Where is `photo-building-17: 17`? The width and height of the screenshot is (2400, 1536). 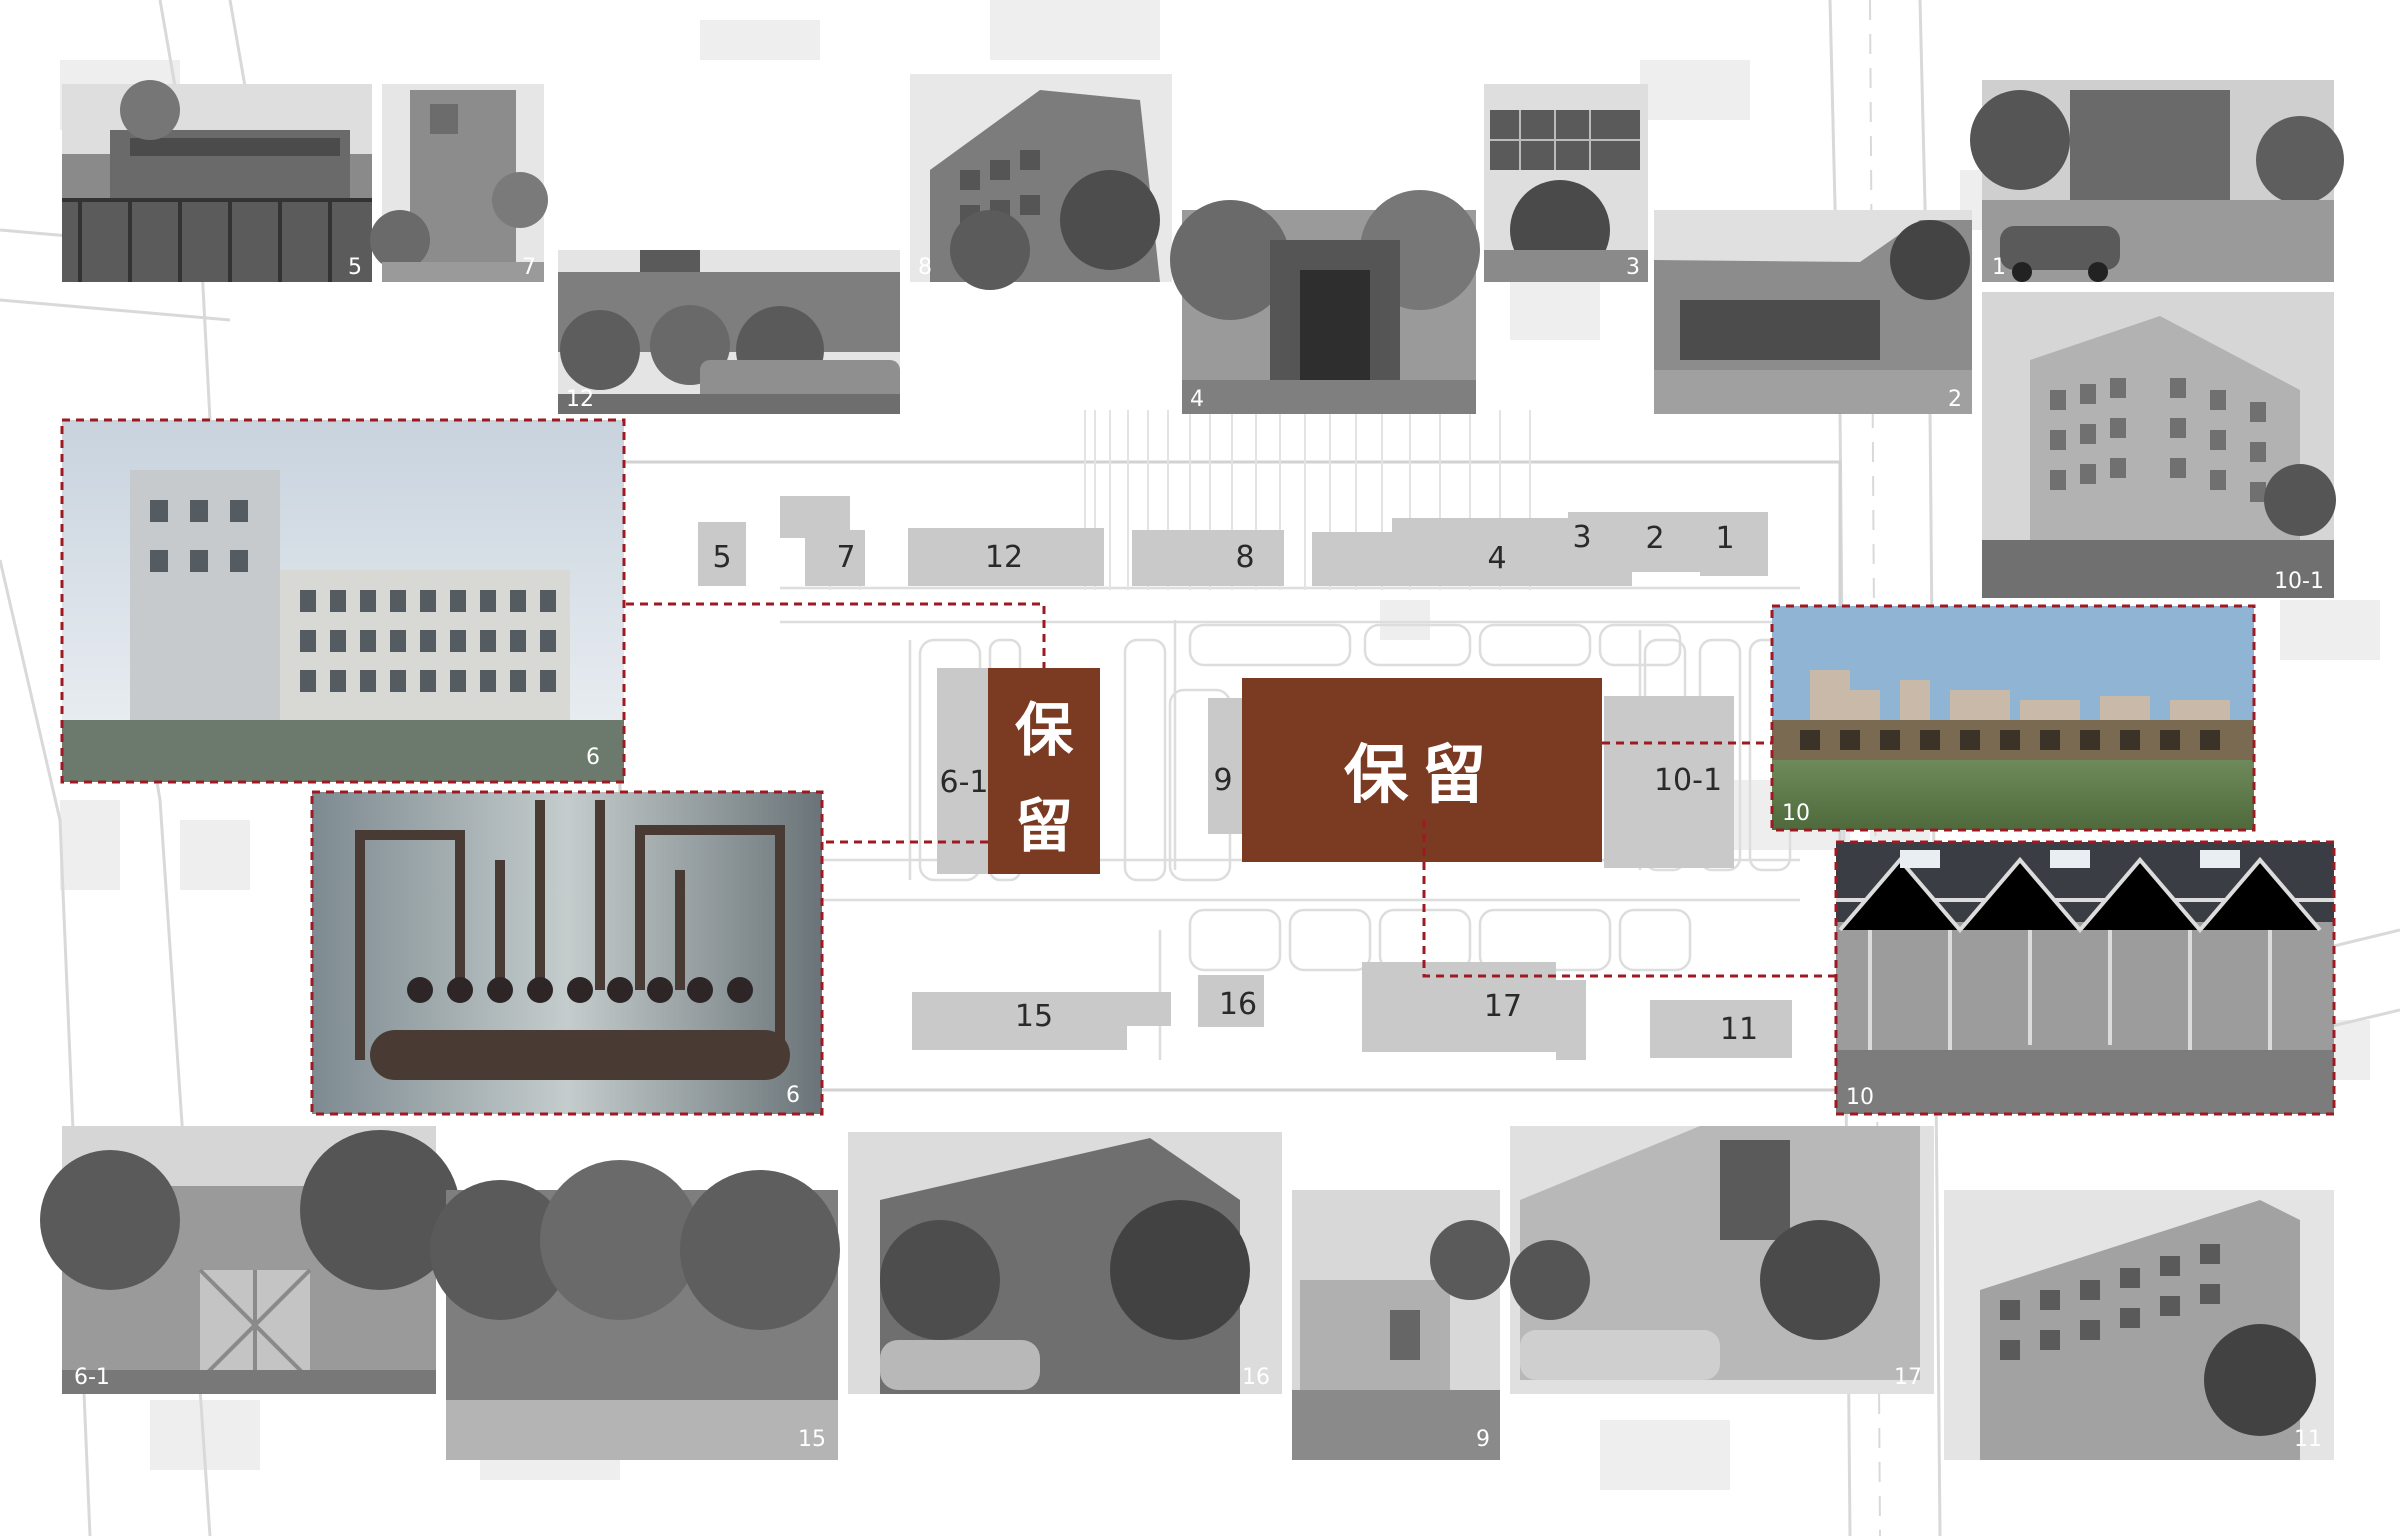 photo-building-17: 17 is located at coordinates (1722, 1260).